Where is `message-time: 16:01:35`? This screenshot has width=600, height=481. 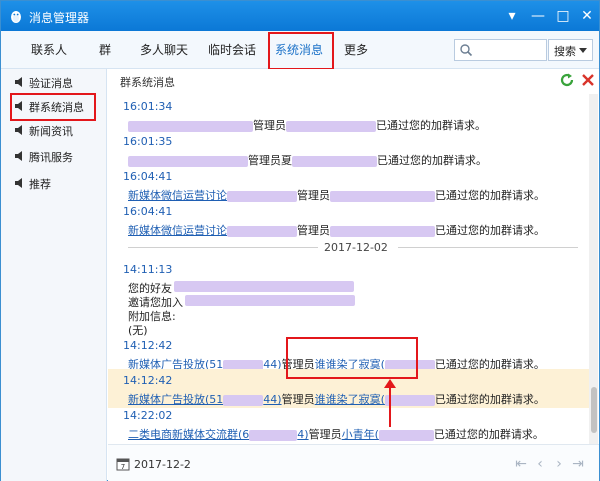
message-time: 16:01:35 is located at coordinates (148, 141).